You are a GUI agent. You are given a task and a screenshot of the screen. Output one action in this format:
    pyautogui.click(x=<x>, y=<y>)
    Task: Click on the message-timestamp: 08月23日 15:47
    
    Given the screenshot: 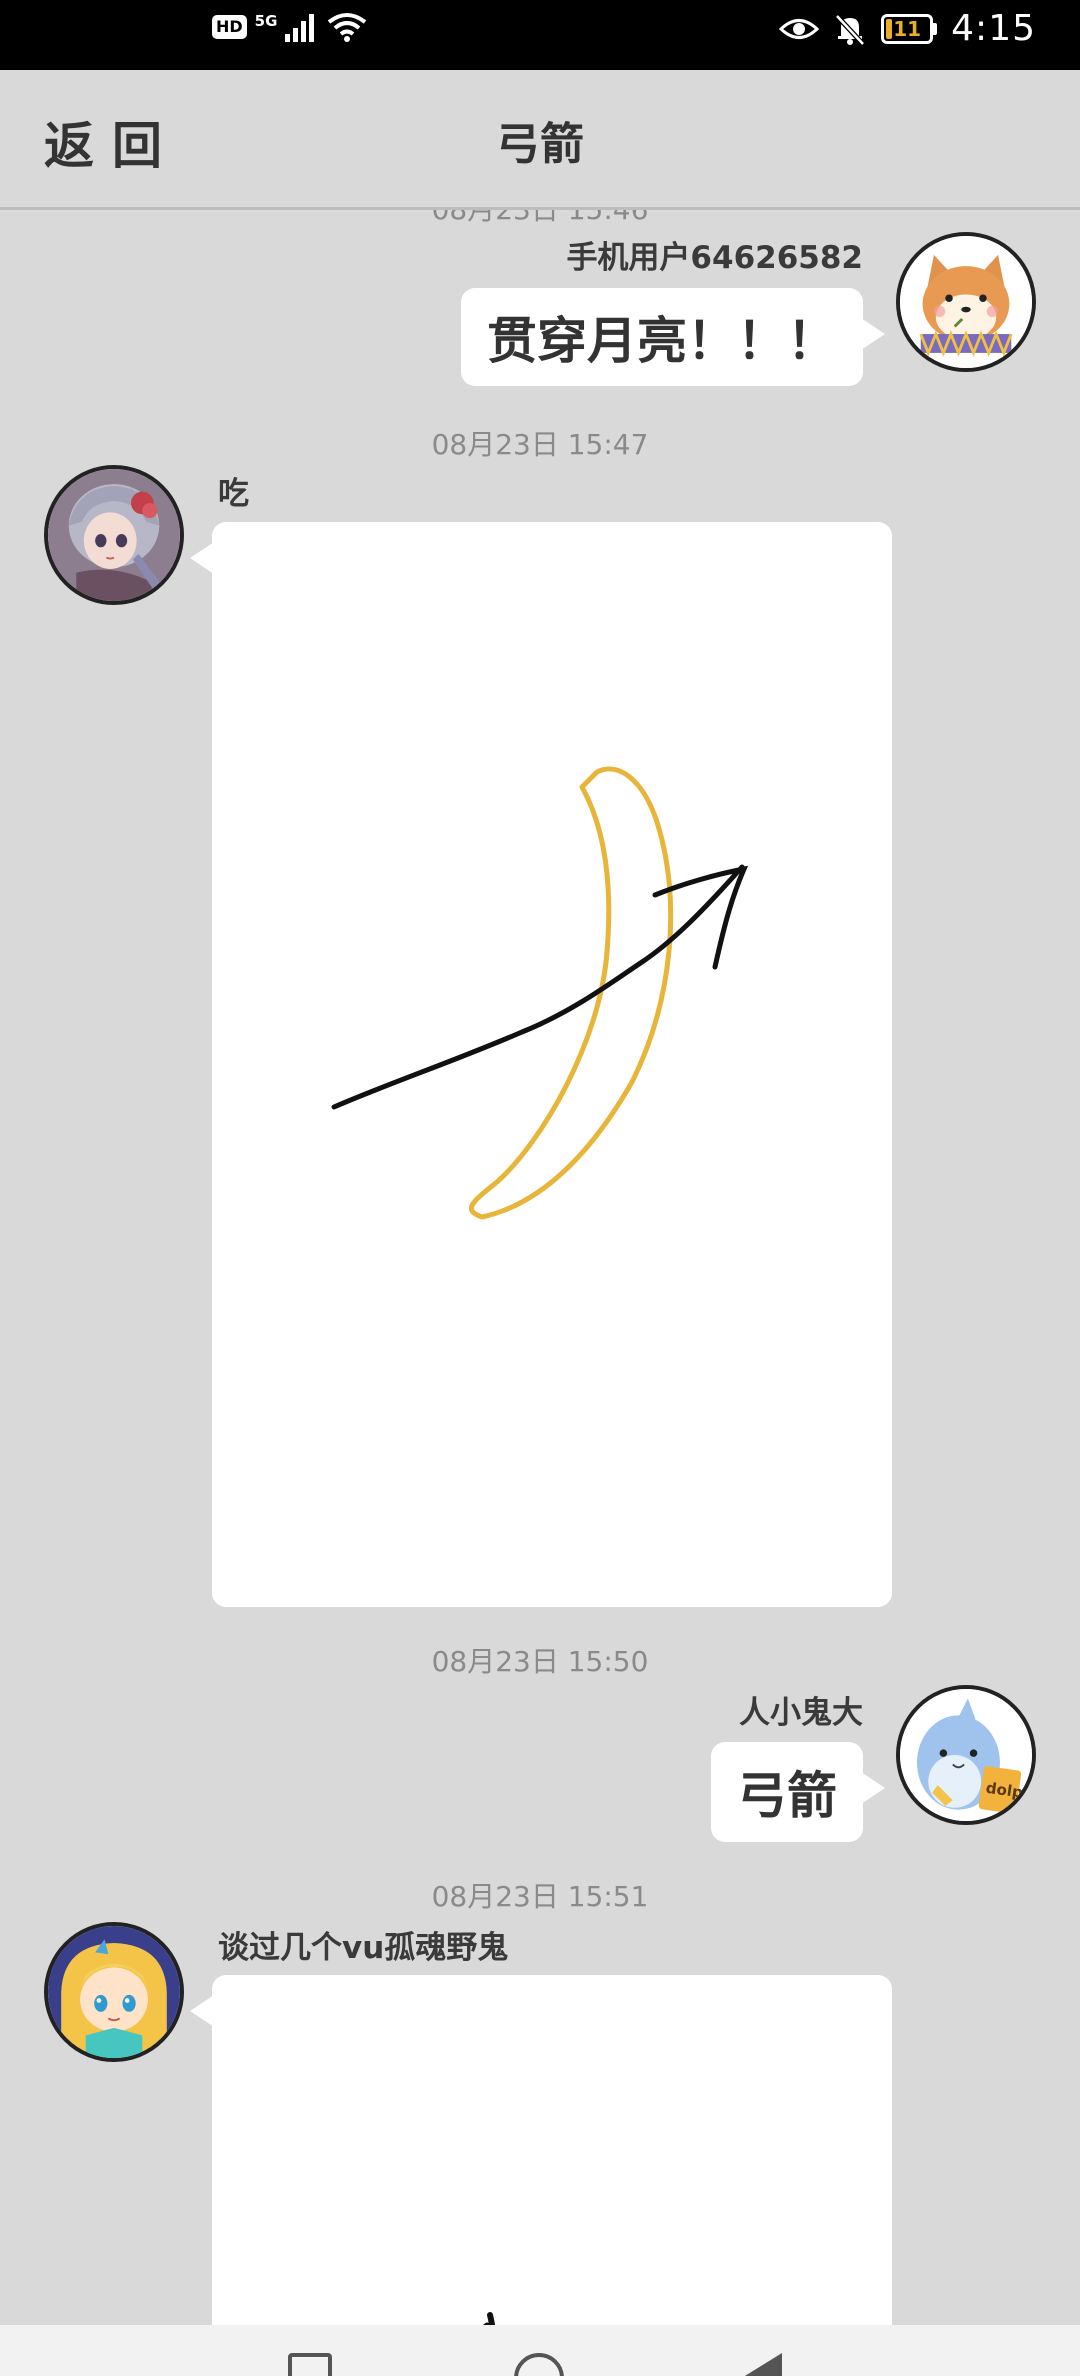 What is the action you would take?
    pyautogui.click(x=540, y=444)
    